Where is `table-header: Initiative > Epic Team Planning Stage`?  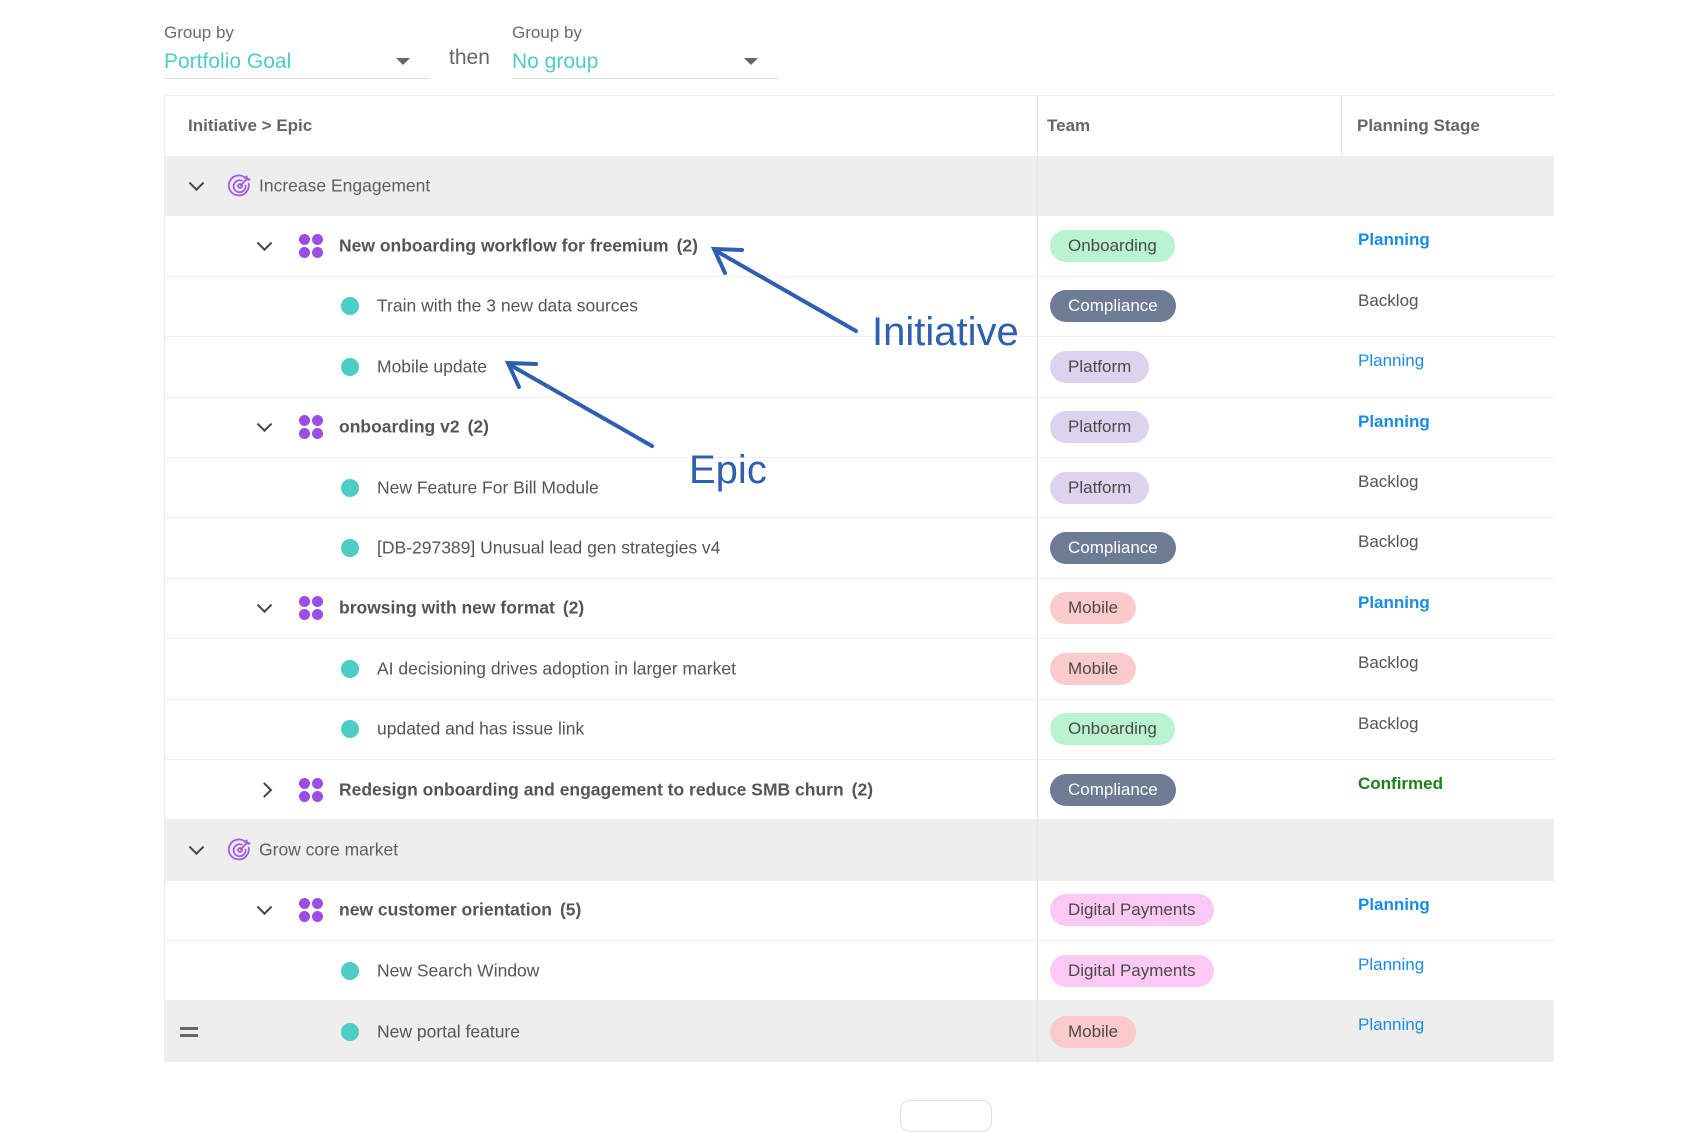
table-header: Initiative > Epic Team Planning Stage is located at coordinates (859, 126).